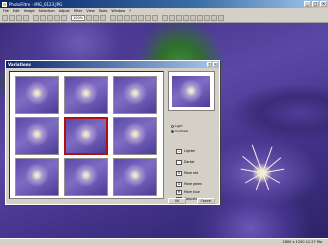  What do you see at coordinates (221, 18) in the screenshot?
I see `help-icon` at bounding box center [221, 18].